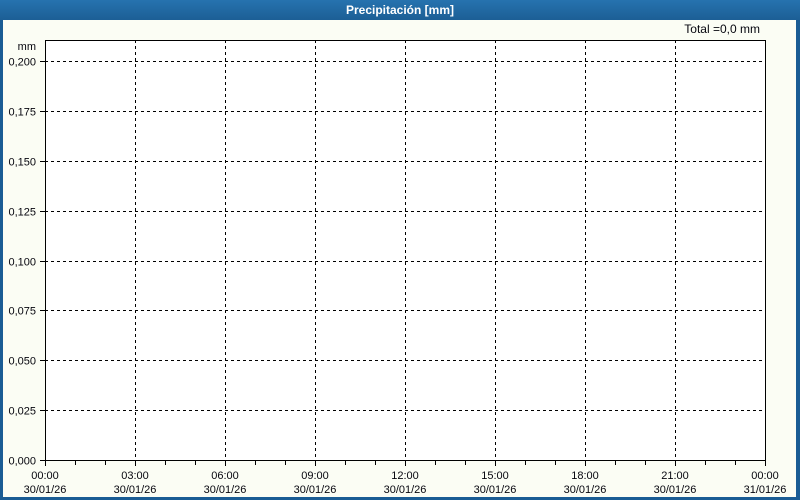  I want to click on y-axis-ticks, so click(42, 261).